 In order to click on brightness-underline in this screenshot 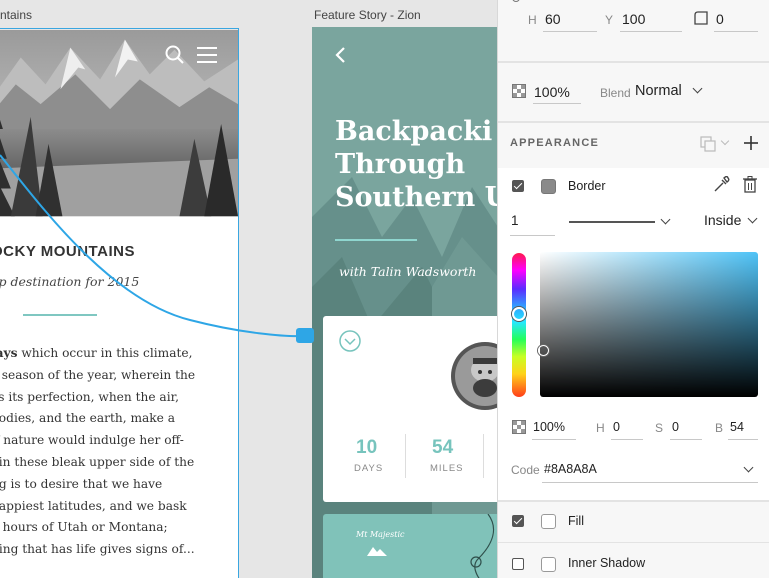, I will do `click(743, 439)`.